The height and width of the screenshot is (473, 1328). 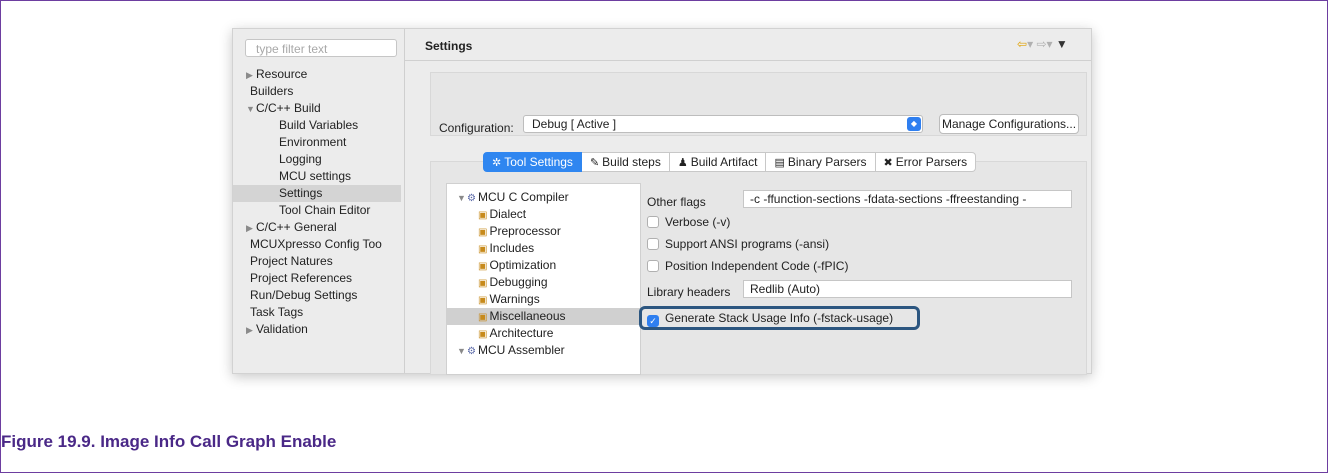 What do you see at coordinates (296, 227) in the screenshot?
I see `nav-item-label: C/C++ General` at bounding box center [296, 227].